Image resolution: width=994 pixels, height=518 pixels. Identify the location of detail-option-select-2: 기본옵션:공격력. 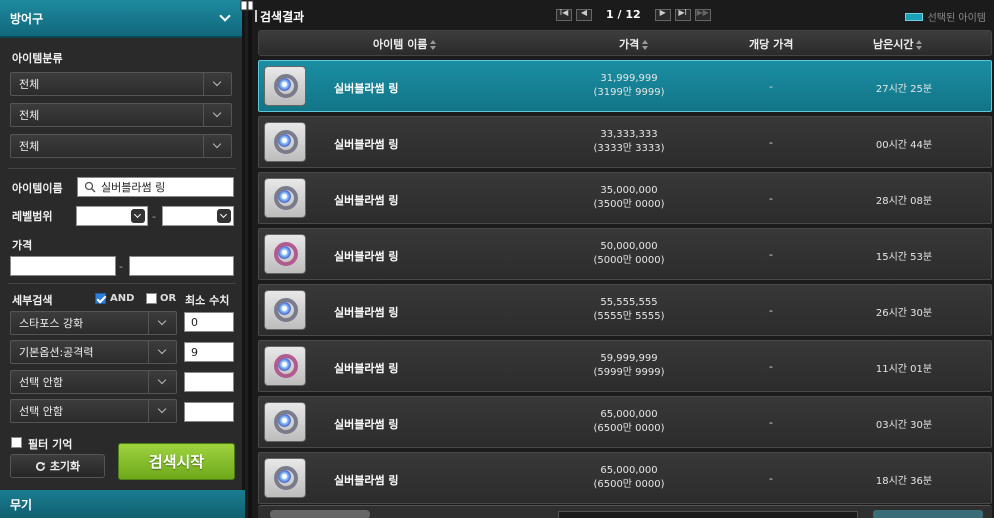
(93, 352).